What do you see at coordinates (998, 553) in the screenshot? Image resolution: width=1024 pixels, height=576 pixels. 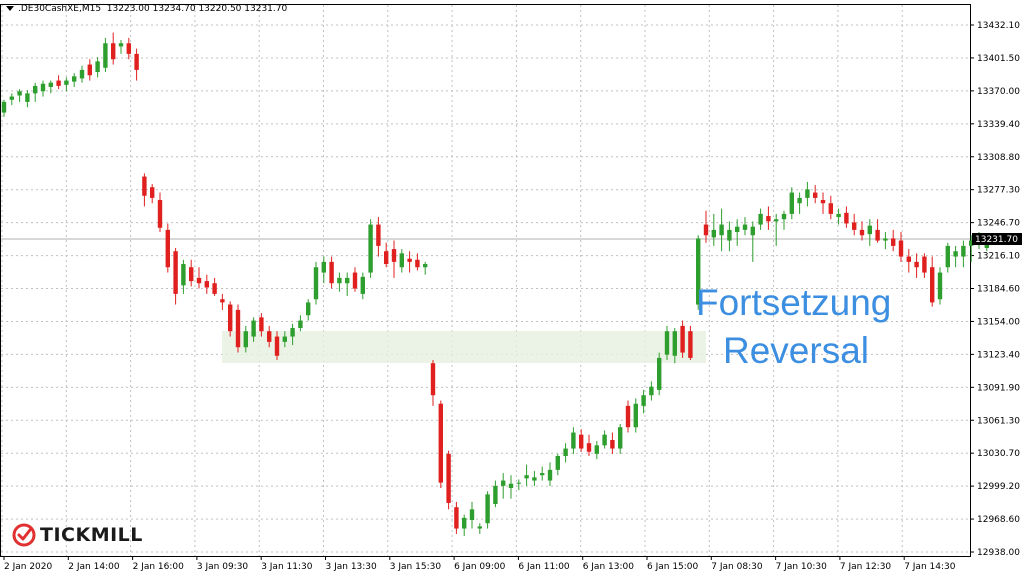 I see `y-tick-label: 12938.00` at bounding box center [998, 553].